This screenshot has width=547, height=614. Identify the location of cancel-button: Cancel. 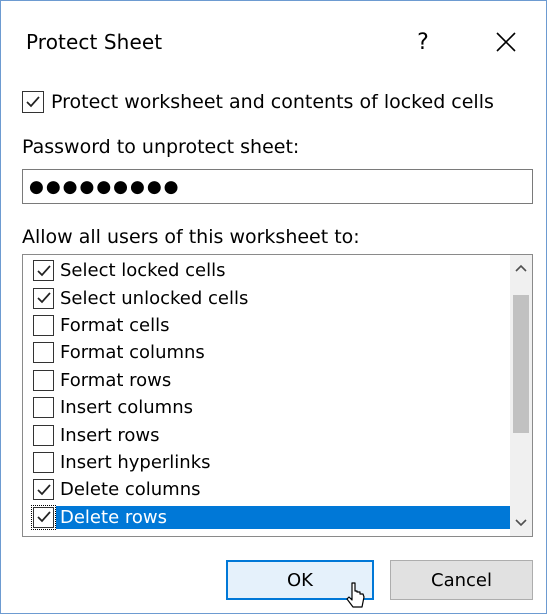
(461, 580).